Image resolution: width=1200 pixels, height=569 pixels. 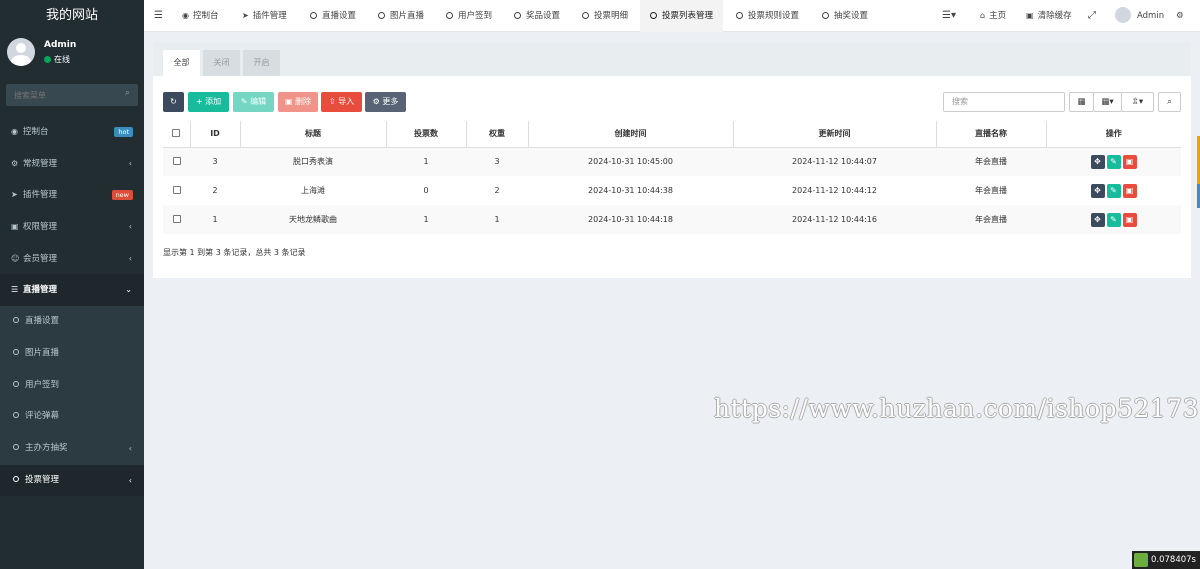 I want to click on select-all-checkbox, so click(x=176, y=132).